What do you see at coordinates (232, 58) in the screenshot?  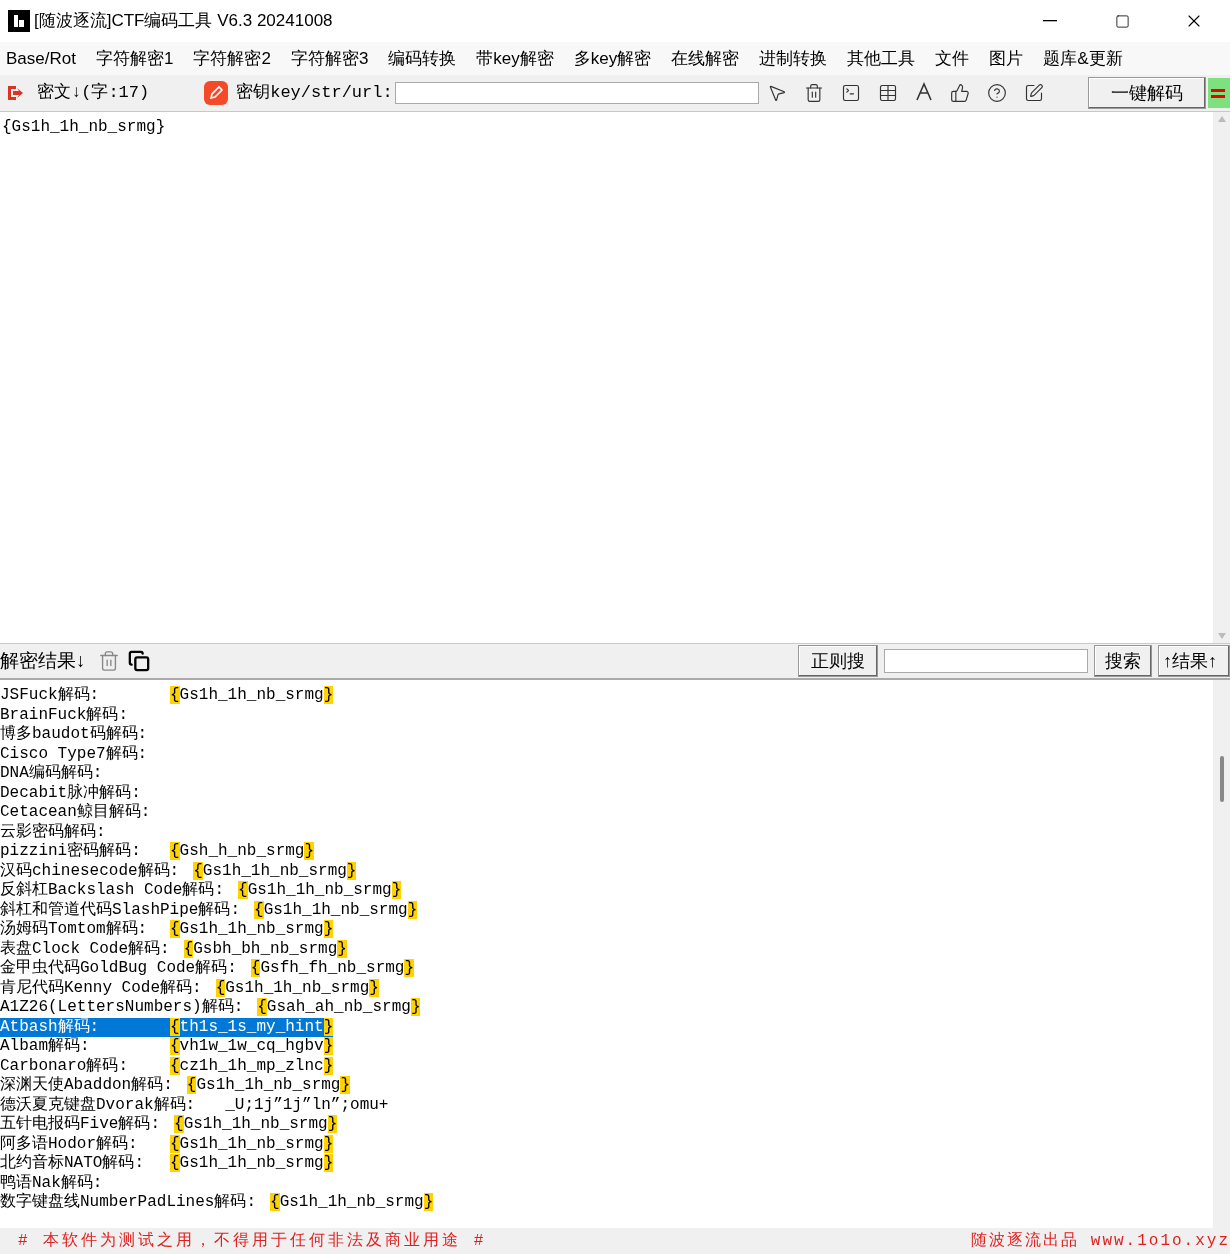 I see `menu-item: 字符解密2` at bounding box center [232, 58].